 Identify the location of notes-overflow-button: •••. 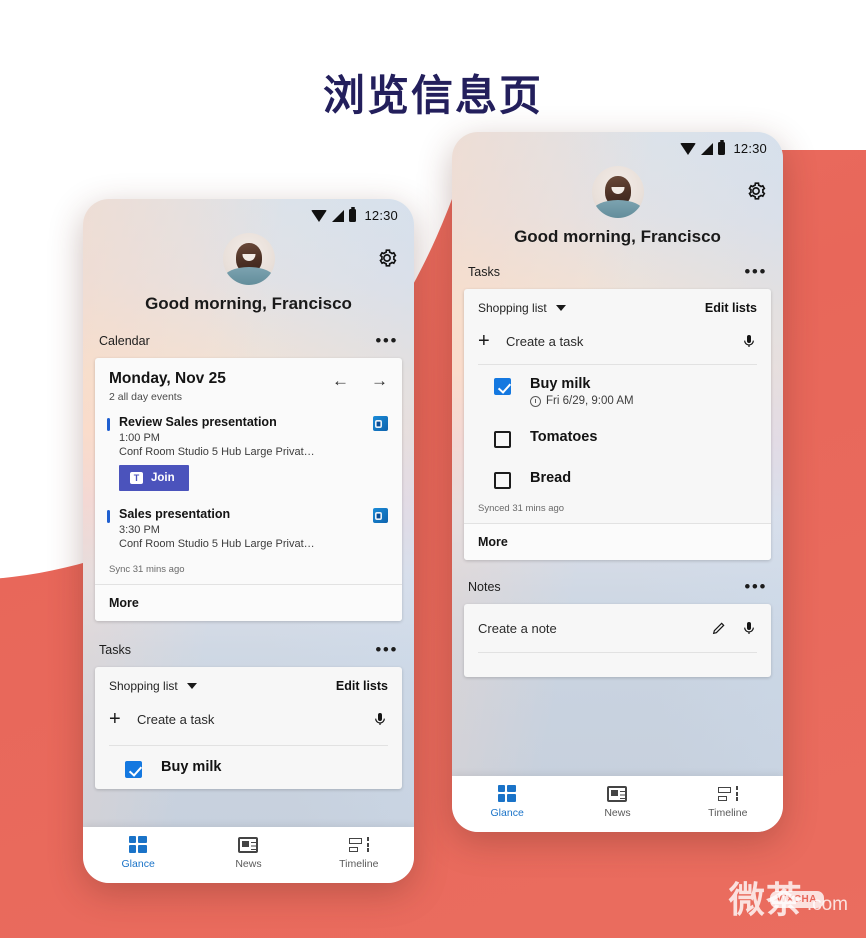
(755, 586).